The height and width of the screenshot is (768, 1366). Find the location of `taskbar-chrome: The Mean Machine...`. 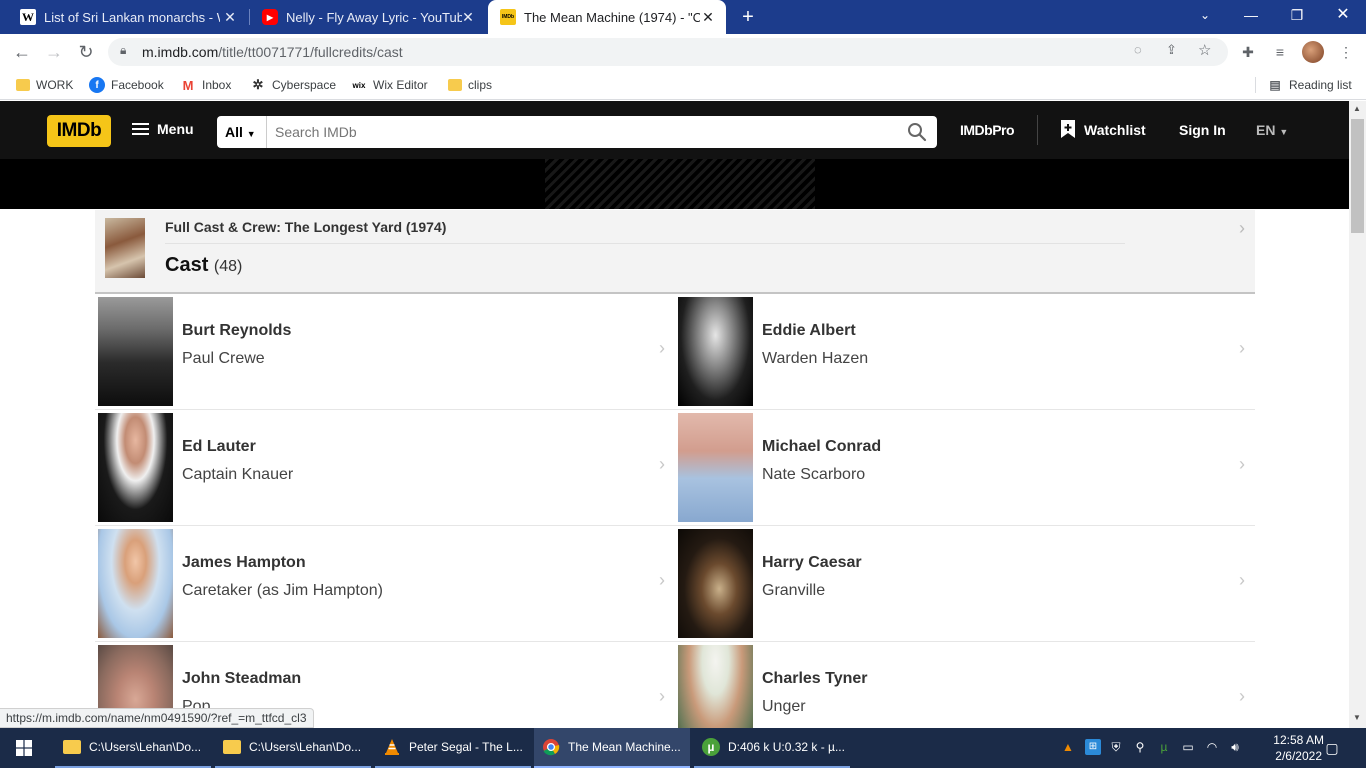

taskbar-chrome: The Mean Machine... is located at coordinates (612, 748).